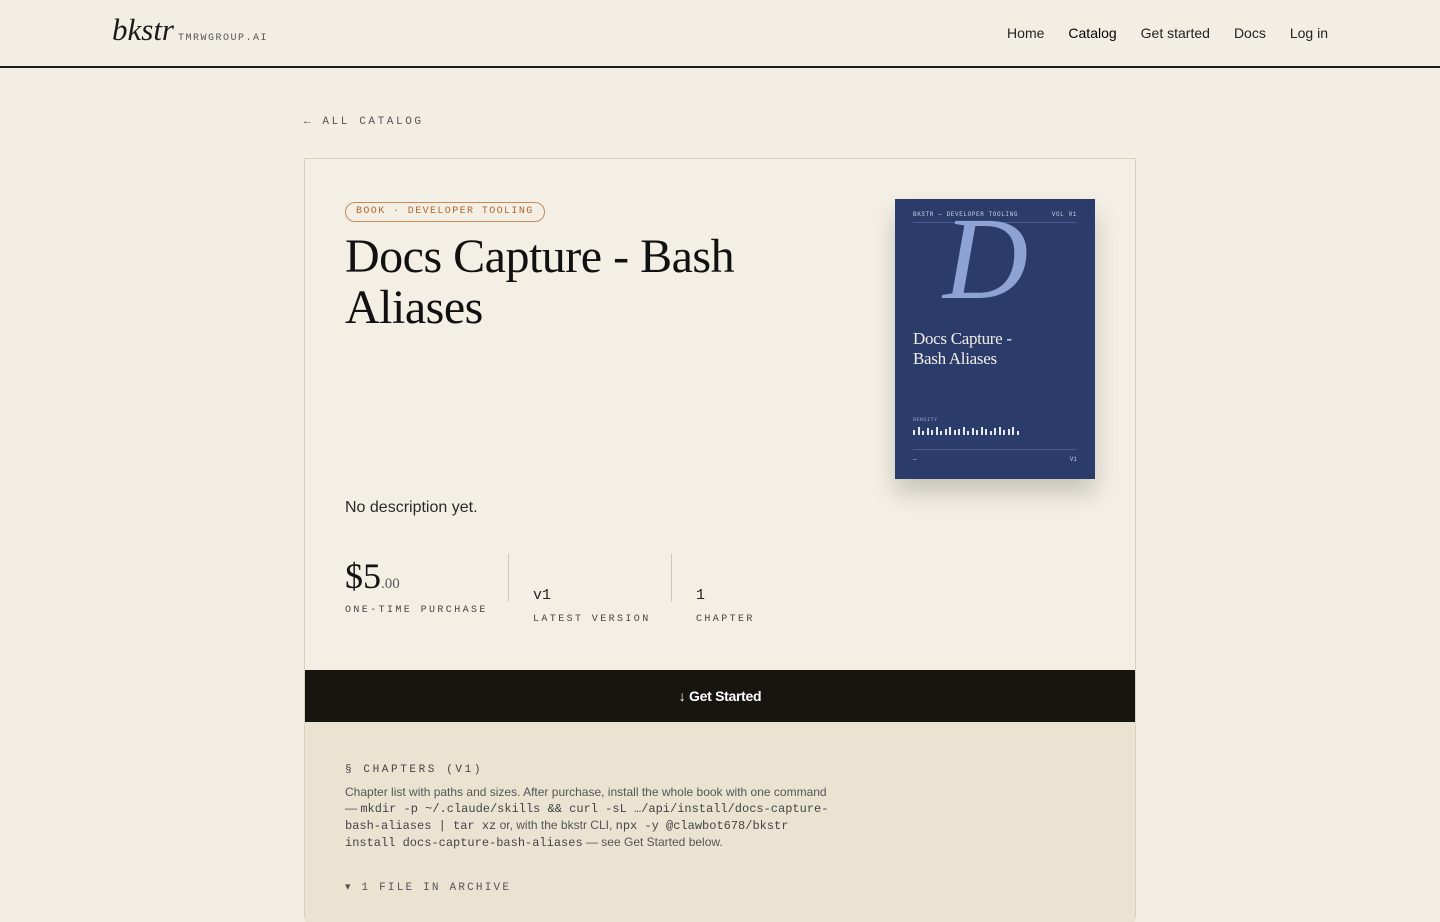 This screenshot has width=1440, height=922. I want to click on nav-get-started: Get started, so click(1175, 33).